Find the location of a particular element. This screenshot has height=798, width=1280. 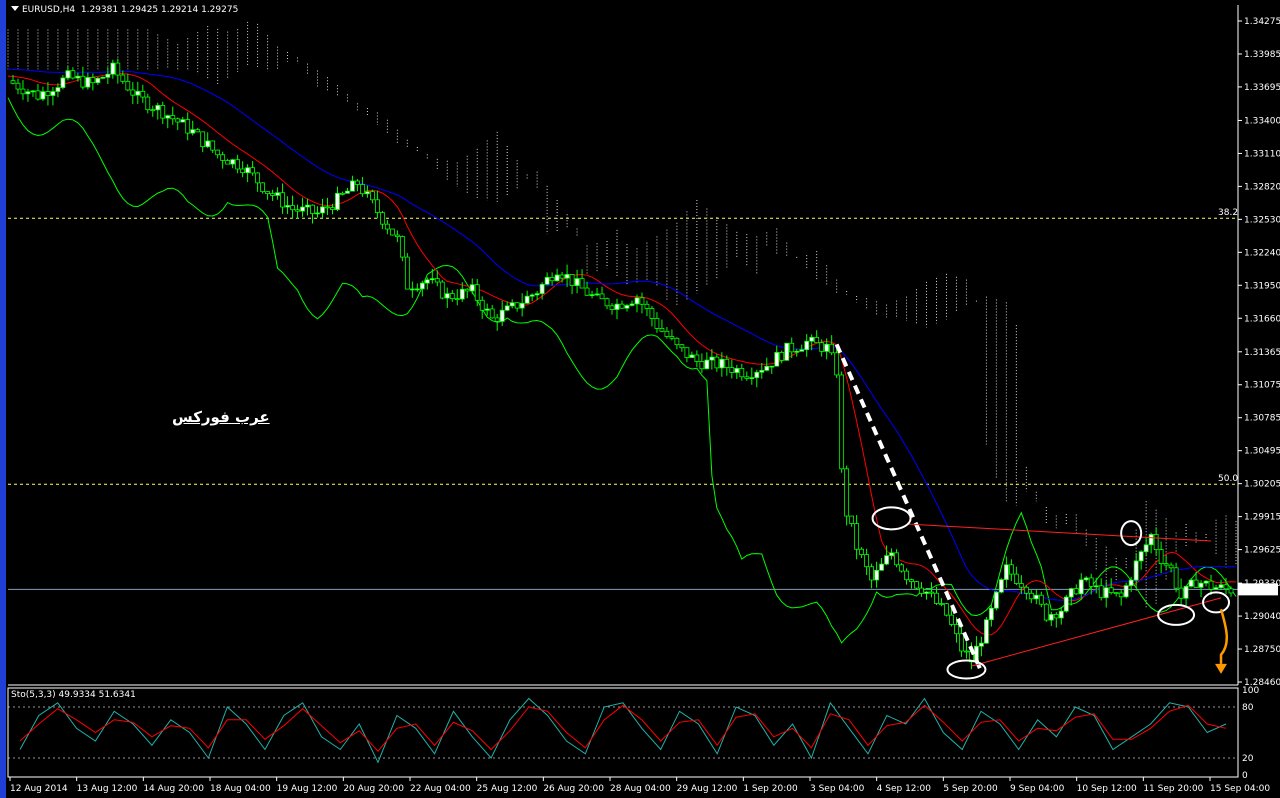

stoch-level-label: 100 is located at coordinates (1250, 691).